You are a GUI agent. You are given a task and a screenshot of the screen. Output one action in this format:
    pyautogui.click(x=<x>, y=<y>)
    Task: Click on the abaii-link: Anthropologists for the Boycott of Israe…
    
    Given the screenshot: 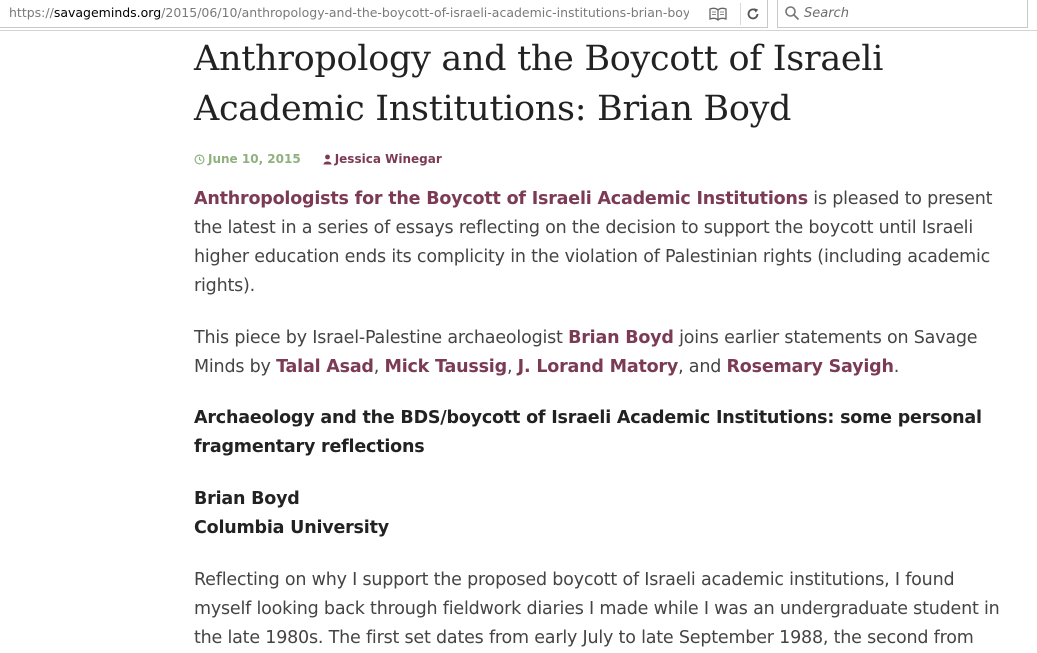 What is the action you would take?
    pyautogui.click(x=501, y=199)
    